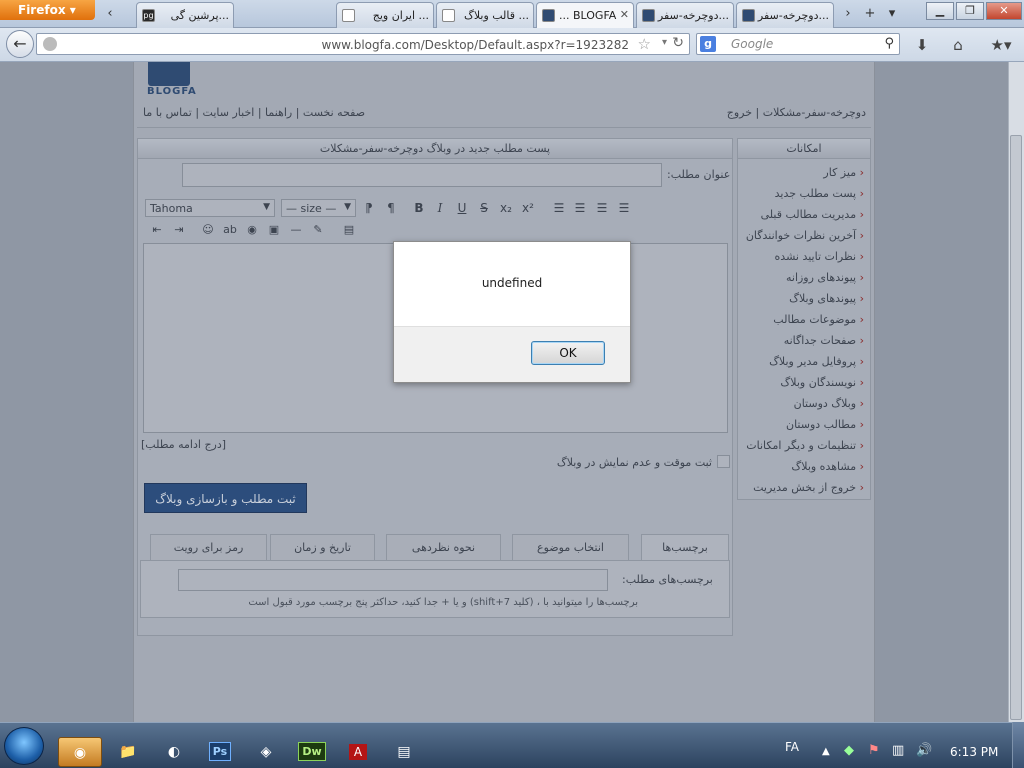 The width and height of the screenshot is (1024, 768). What do you see at coordinates (644, 44) in the screenshot?
I see `bookmark-star-icon: ☆` at bounding box center [644, 44].